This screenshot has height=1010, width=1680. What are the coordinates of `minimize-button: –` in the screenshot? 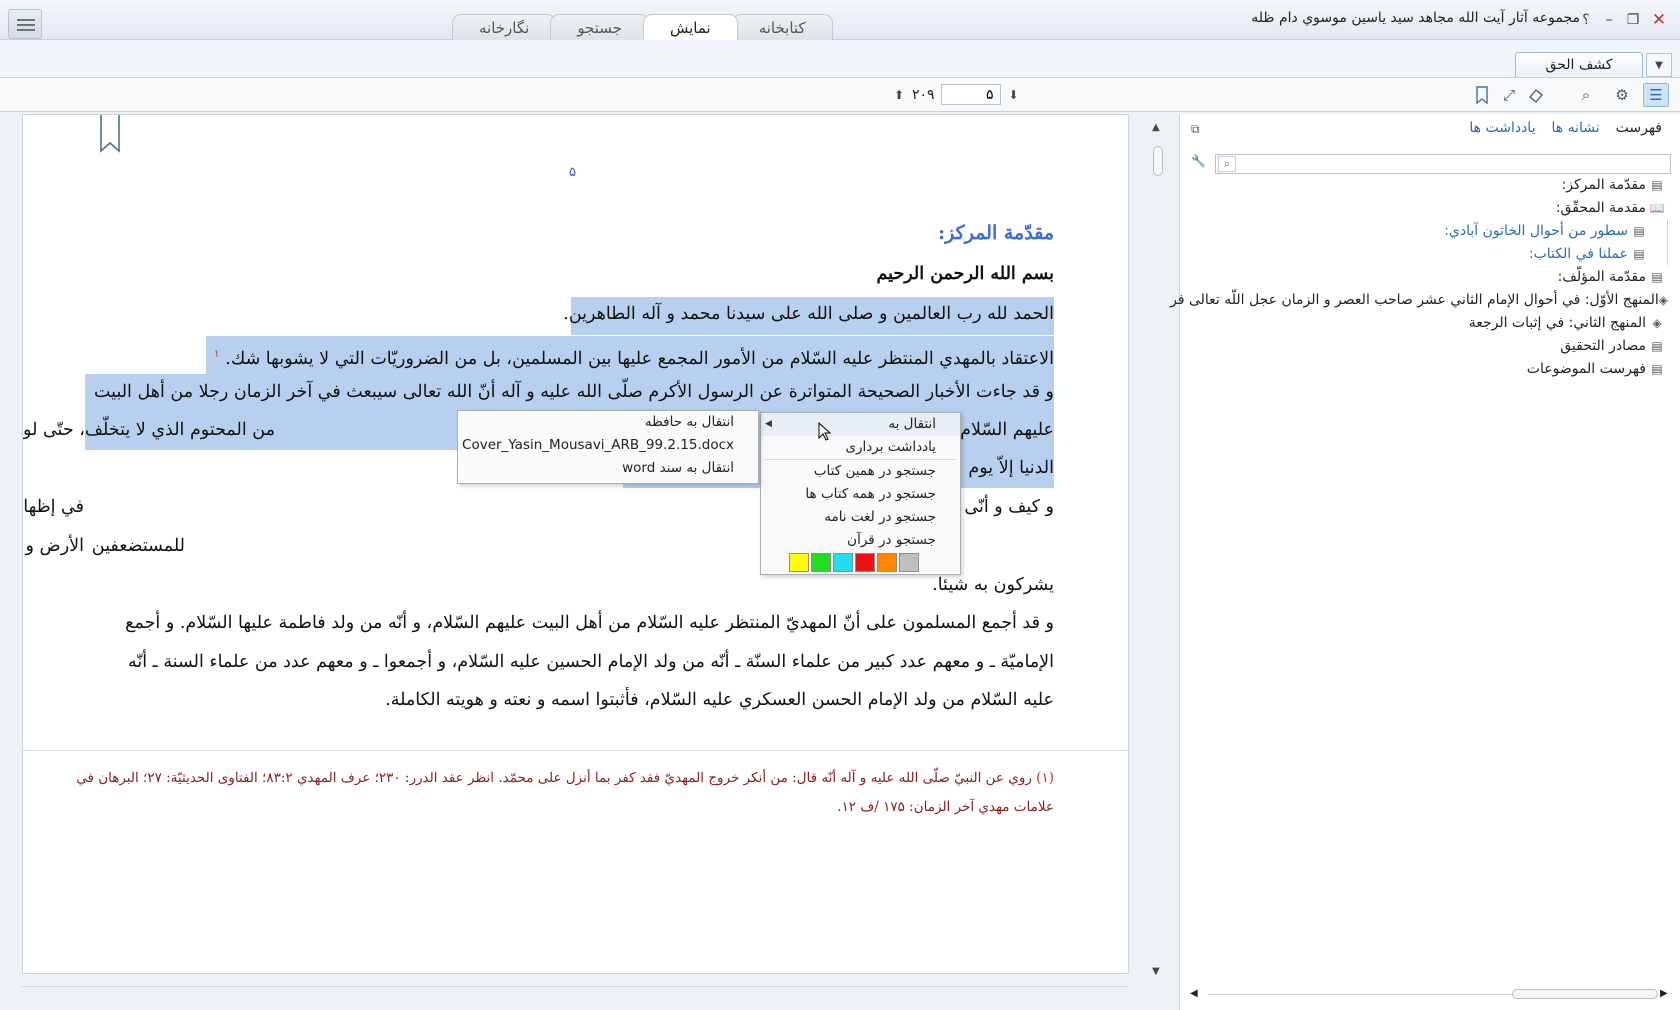 It's located at (1609, 20).